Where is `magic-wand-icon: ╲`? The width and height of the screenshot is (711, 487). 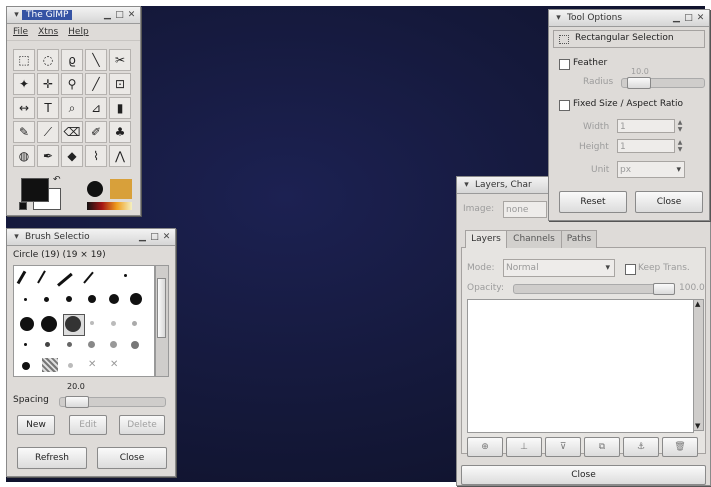
magic-wand-icon: ╲ is located at coordinates (96, 60).